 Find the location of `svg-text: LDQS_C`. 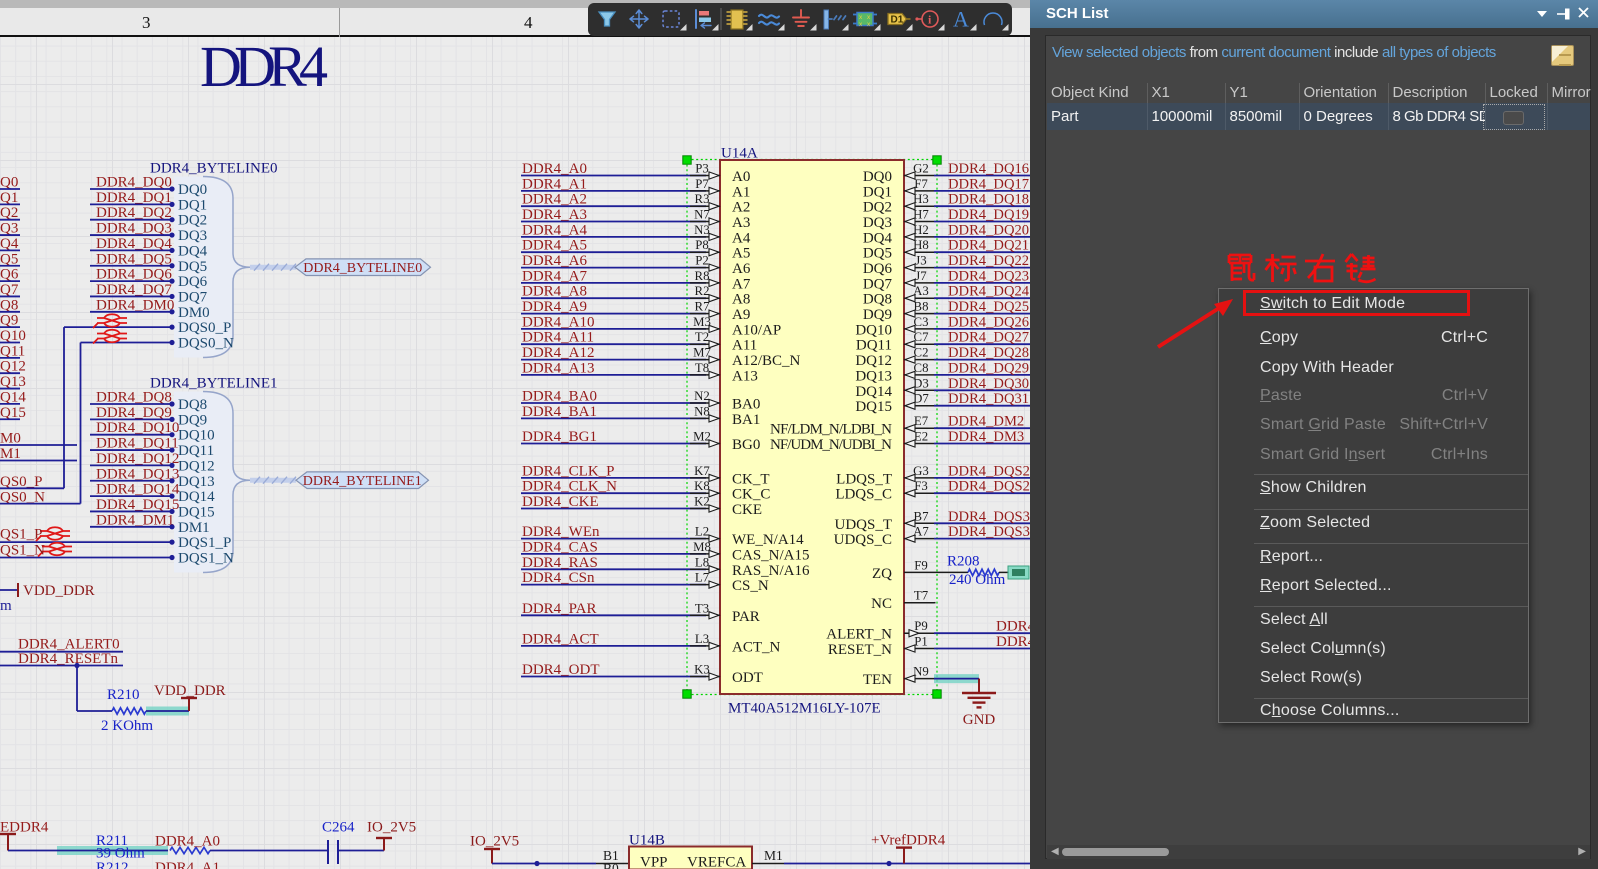

svg-text: LDQS_C is located at coordinates (863, 495).